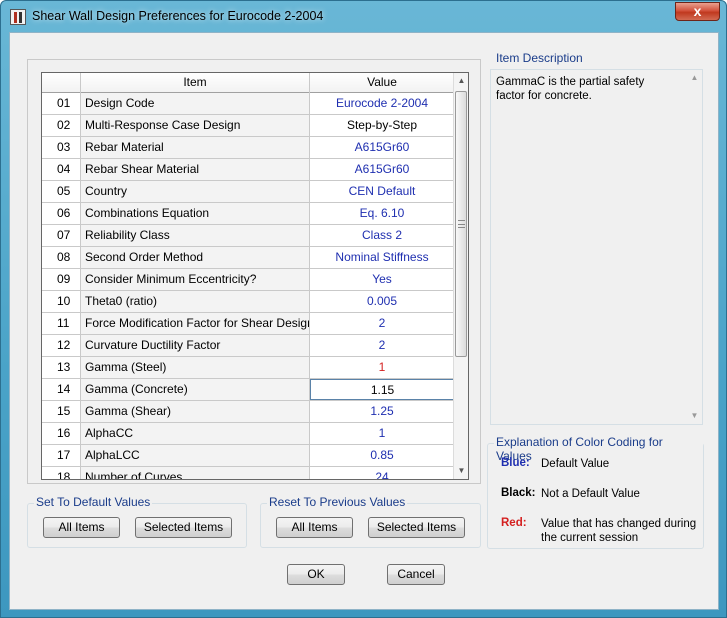 The width and height of the screenshot is (727, 618). What do you see at coordinates (195, 473) in the screenshot?
I see `row-item-label: Number of Curves` at bounding box center [195, 473].